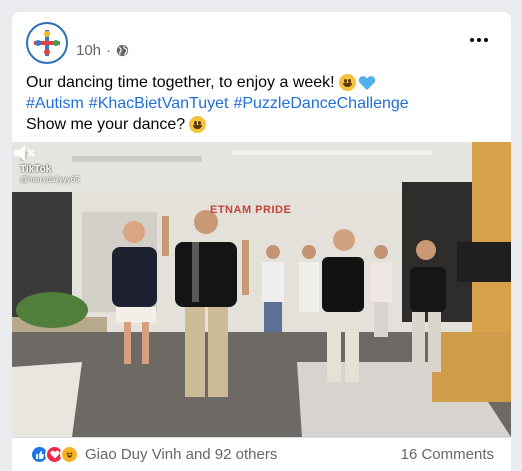  I want to click on page-name, so click(236, 26).